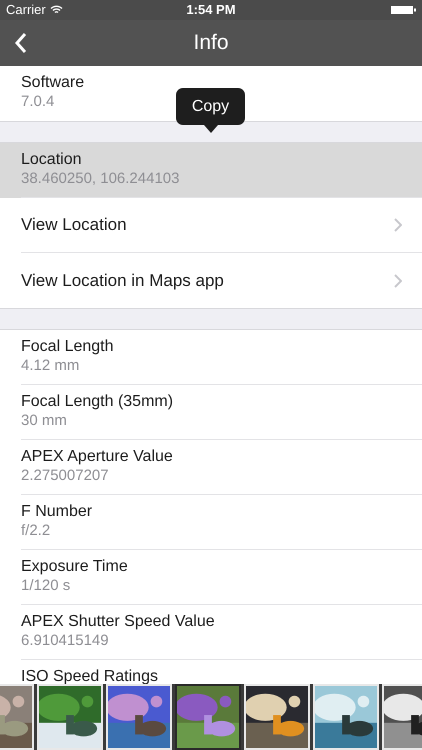  Describe the element at coordinates (210, 106) in the screenshot. I see `copy-tooltip: Copy` at that location.